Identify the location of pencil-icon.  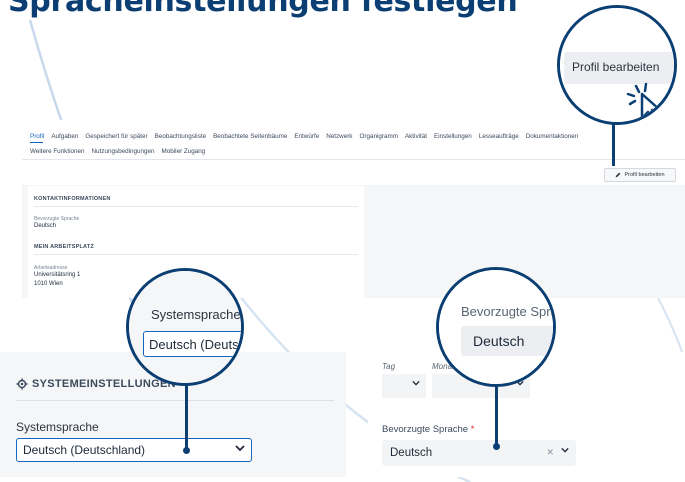
(618, 175).